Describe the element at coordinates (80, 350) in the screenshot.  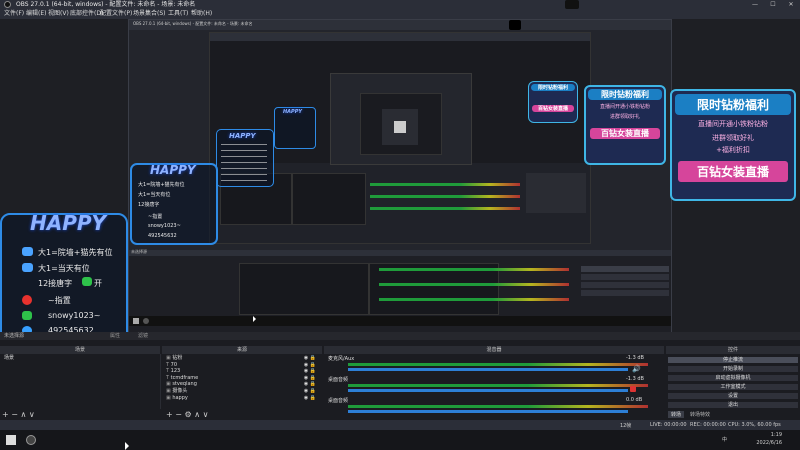
I see `scenes-dock-title: 场景` at that location.